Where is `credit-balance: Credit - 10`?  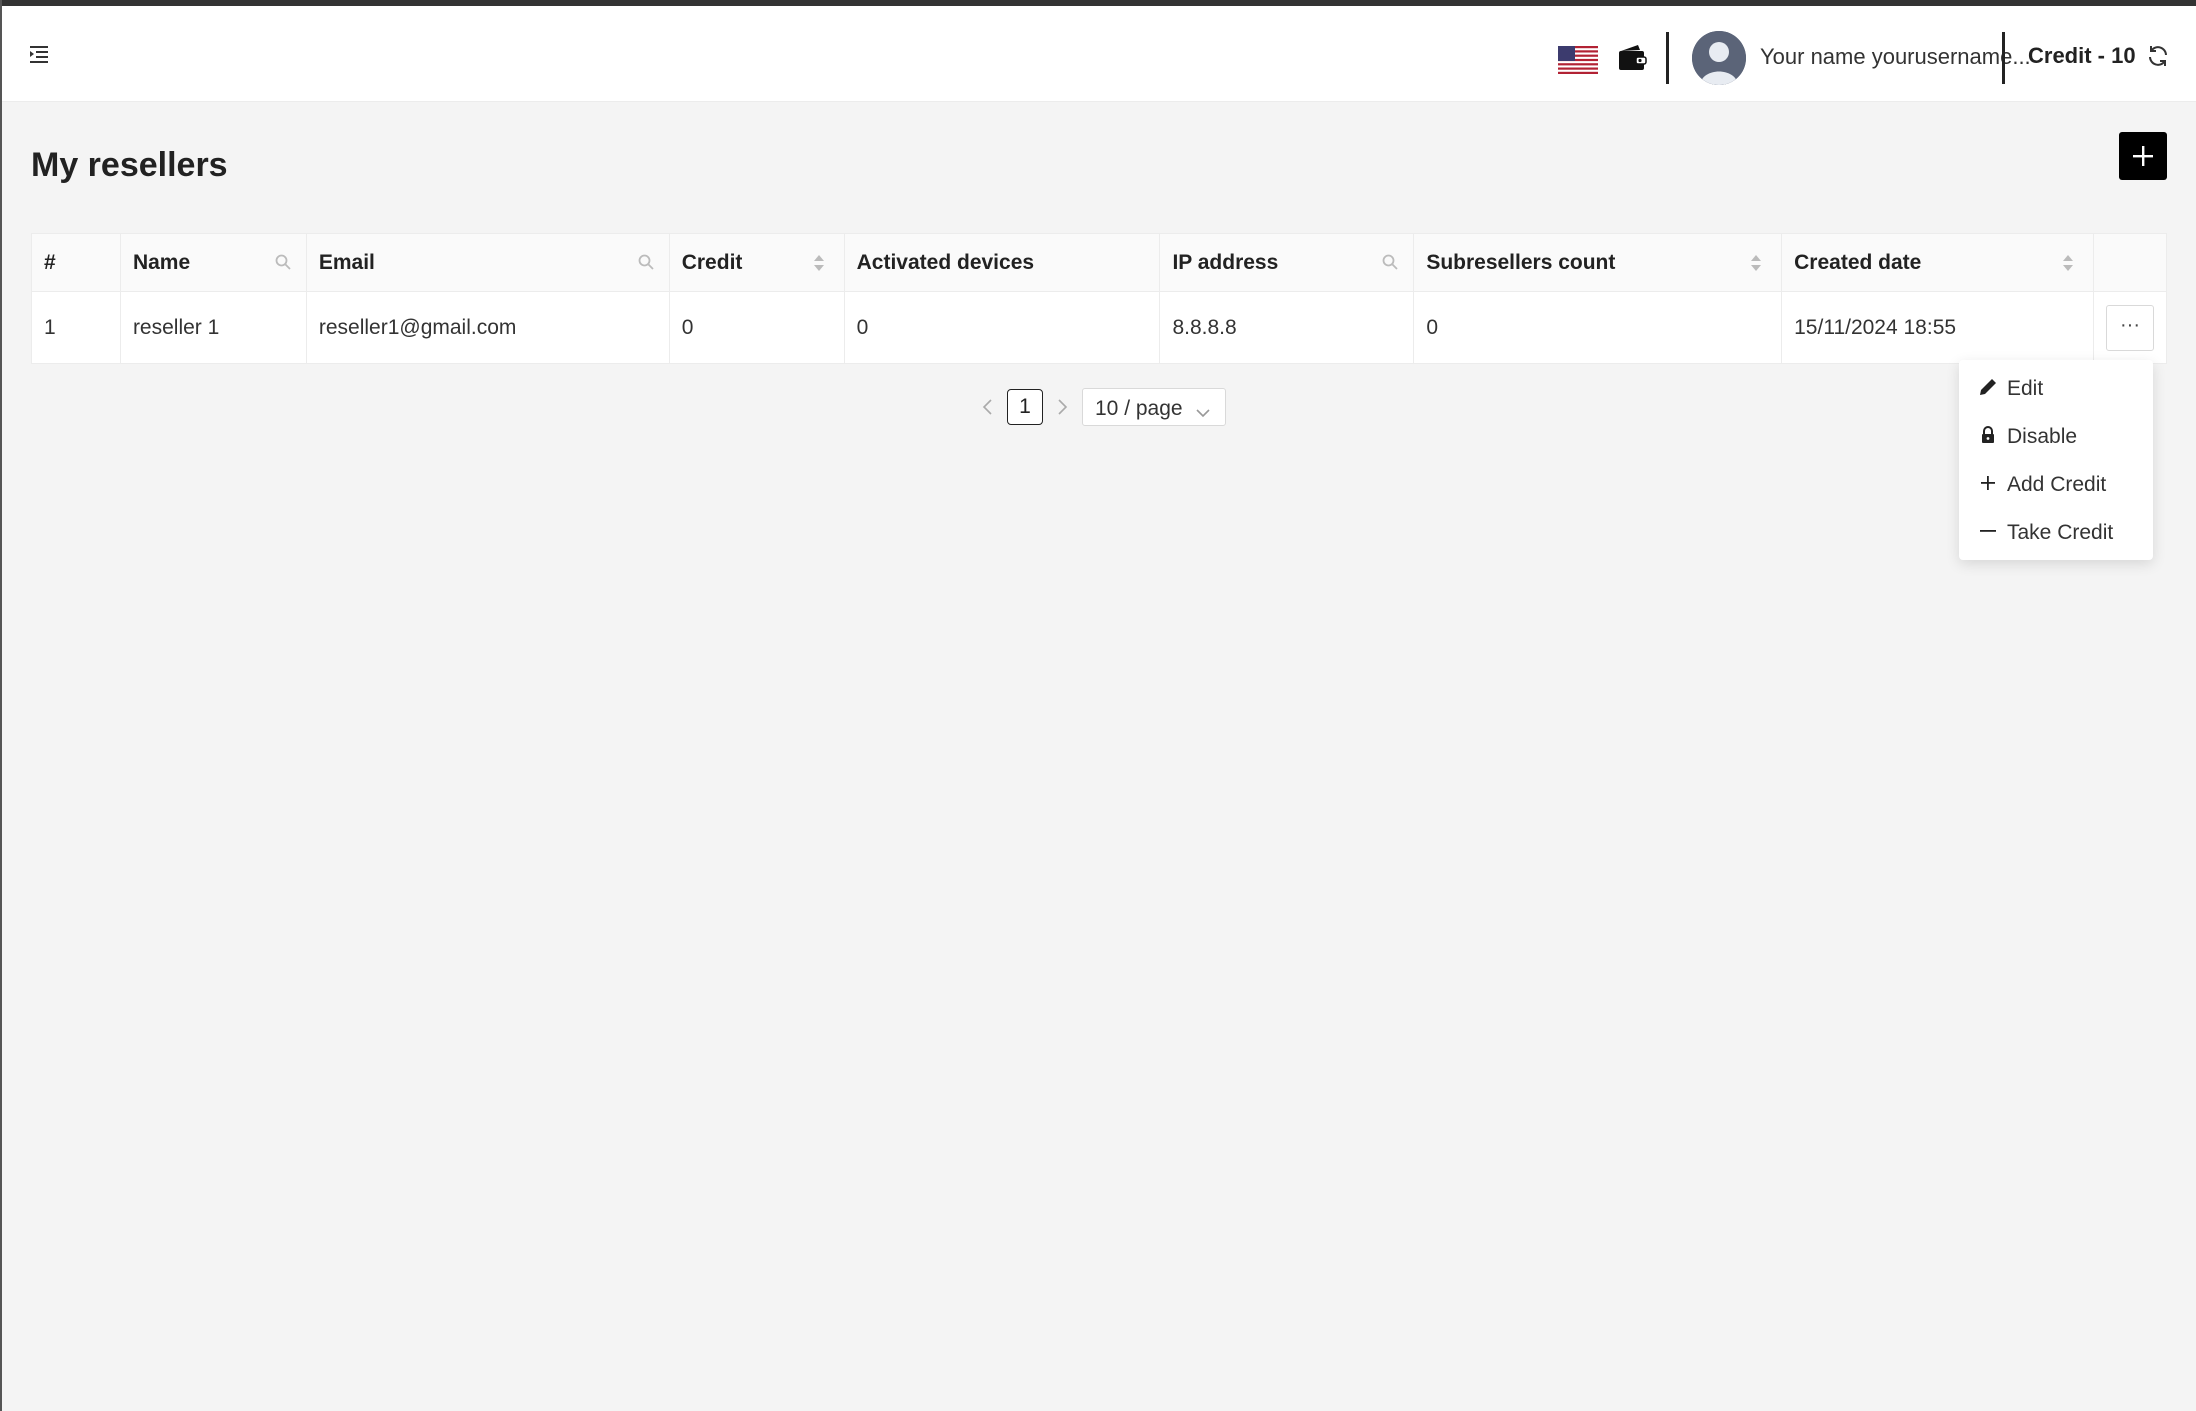
credit-balance: Credit - 10 is located at coordinates (2082, 55).